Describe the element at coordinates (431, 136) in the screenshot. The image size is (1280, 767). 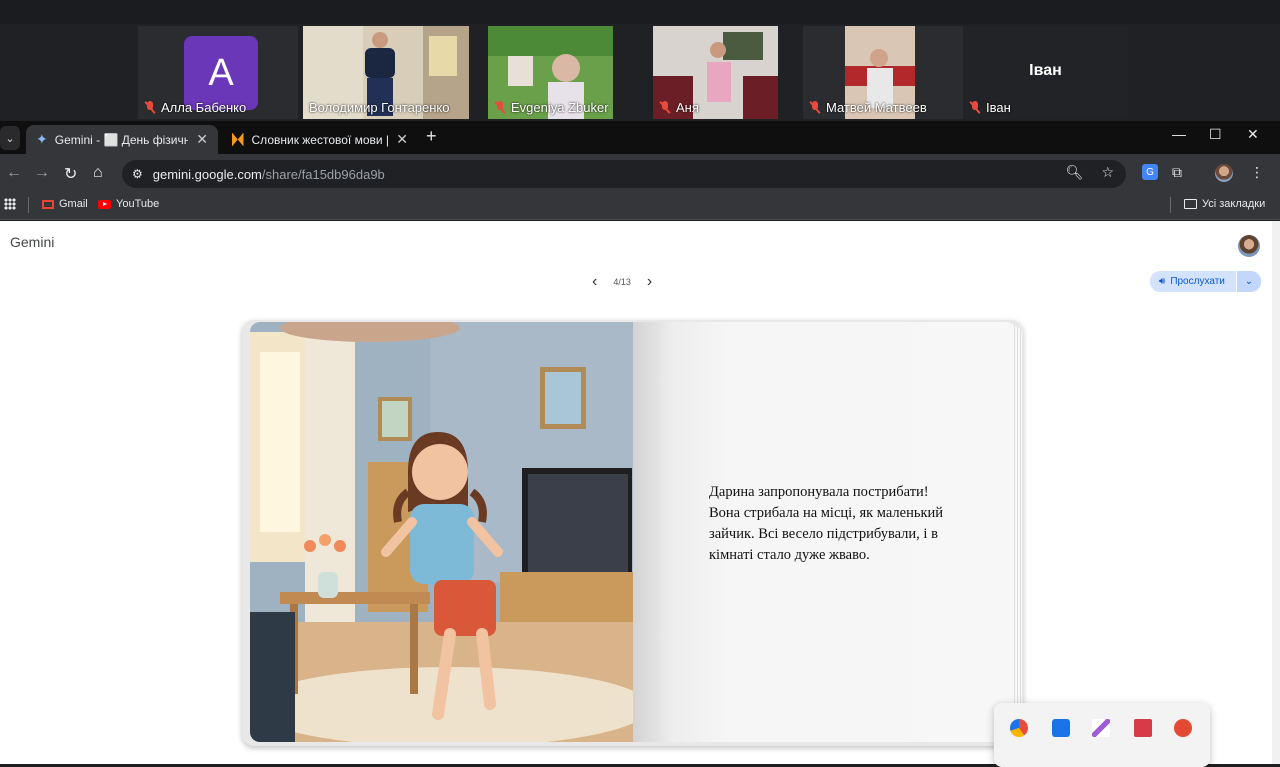
I see `new-tab-button: +` at that location.